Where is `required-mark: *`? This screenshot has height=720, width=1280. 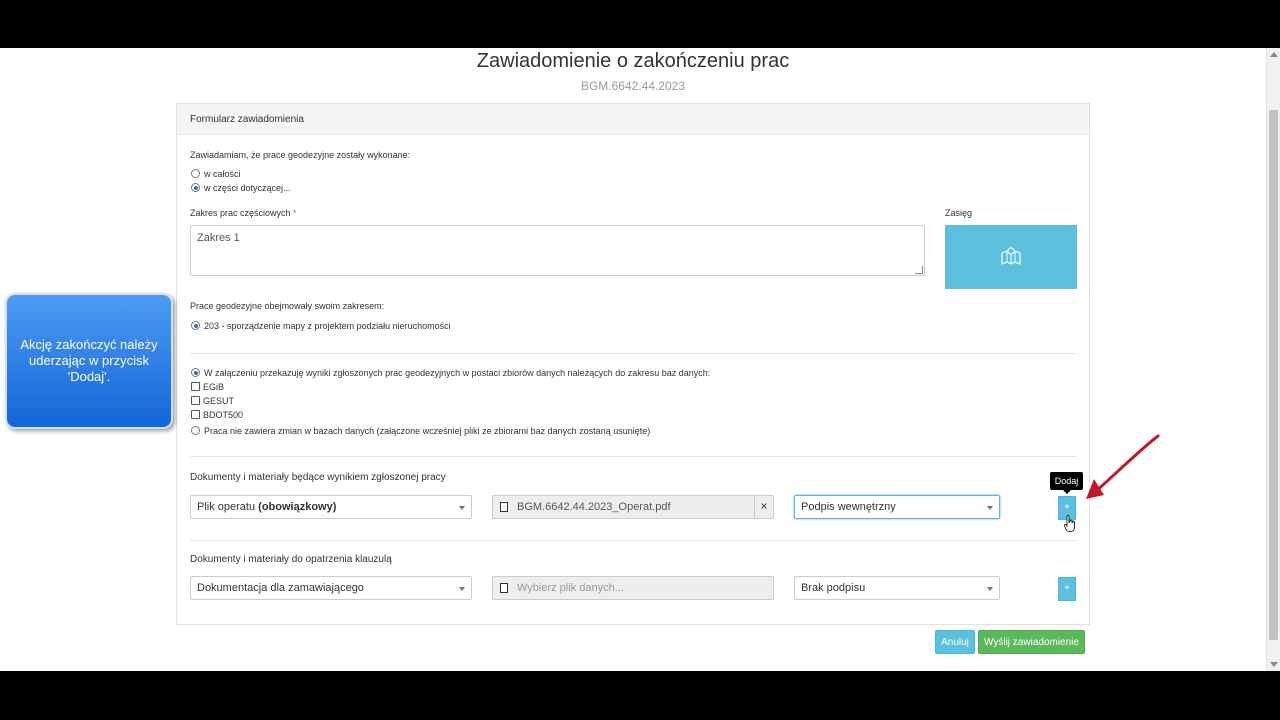
required-mark: * is located at coordinates (295, 213).